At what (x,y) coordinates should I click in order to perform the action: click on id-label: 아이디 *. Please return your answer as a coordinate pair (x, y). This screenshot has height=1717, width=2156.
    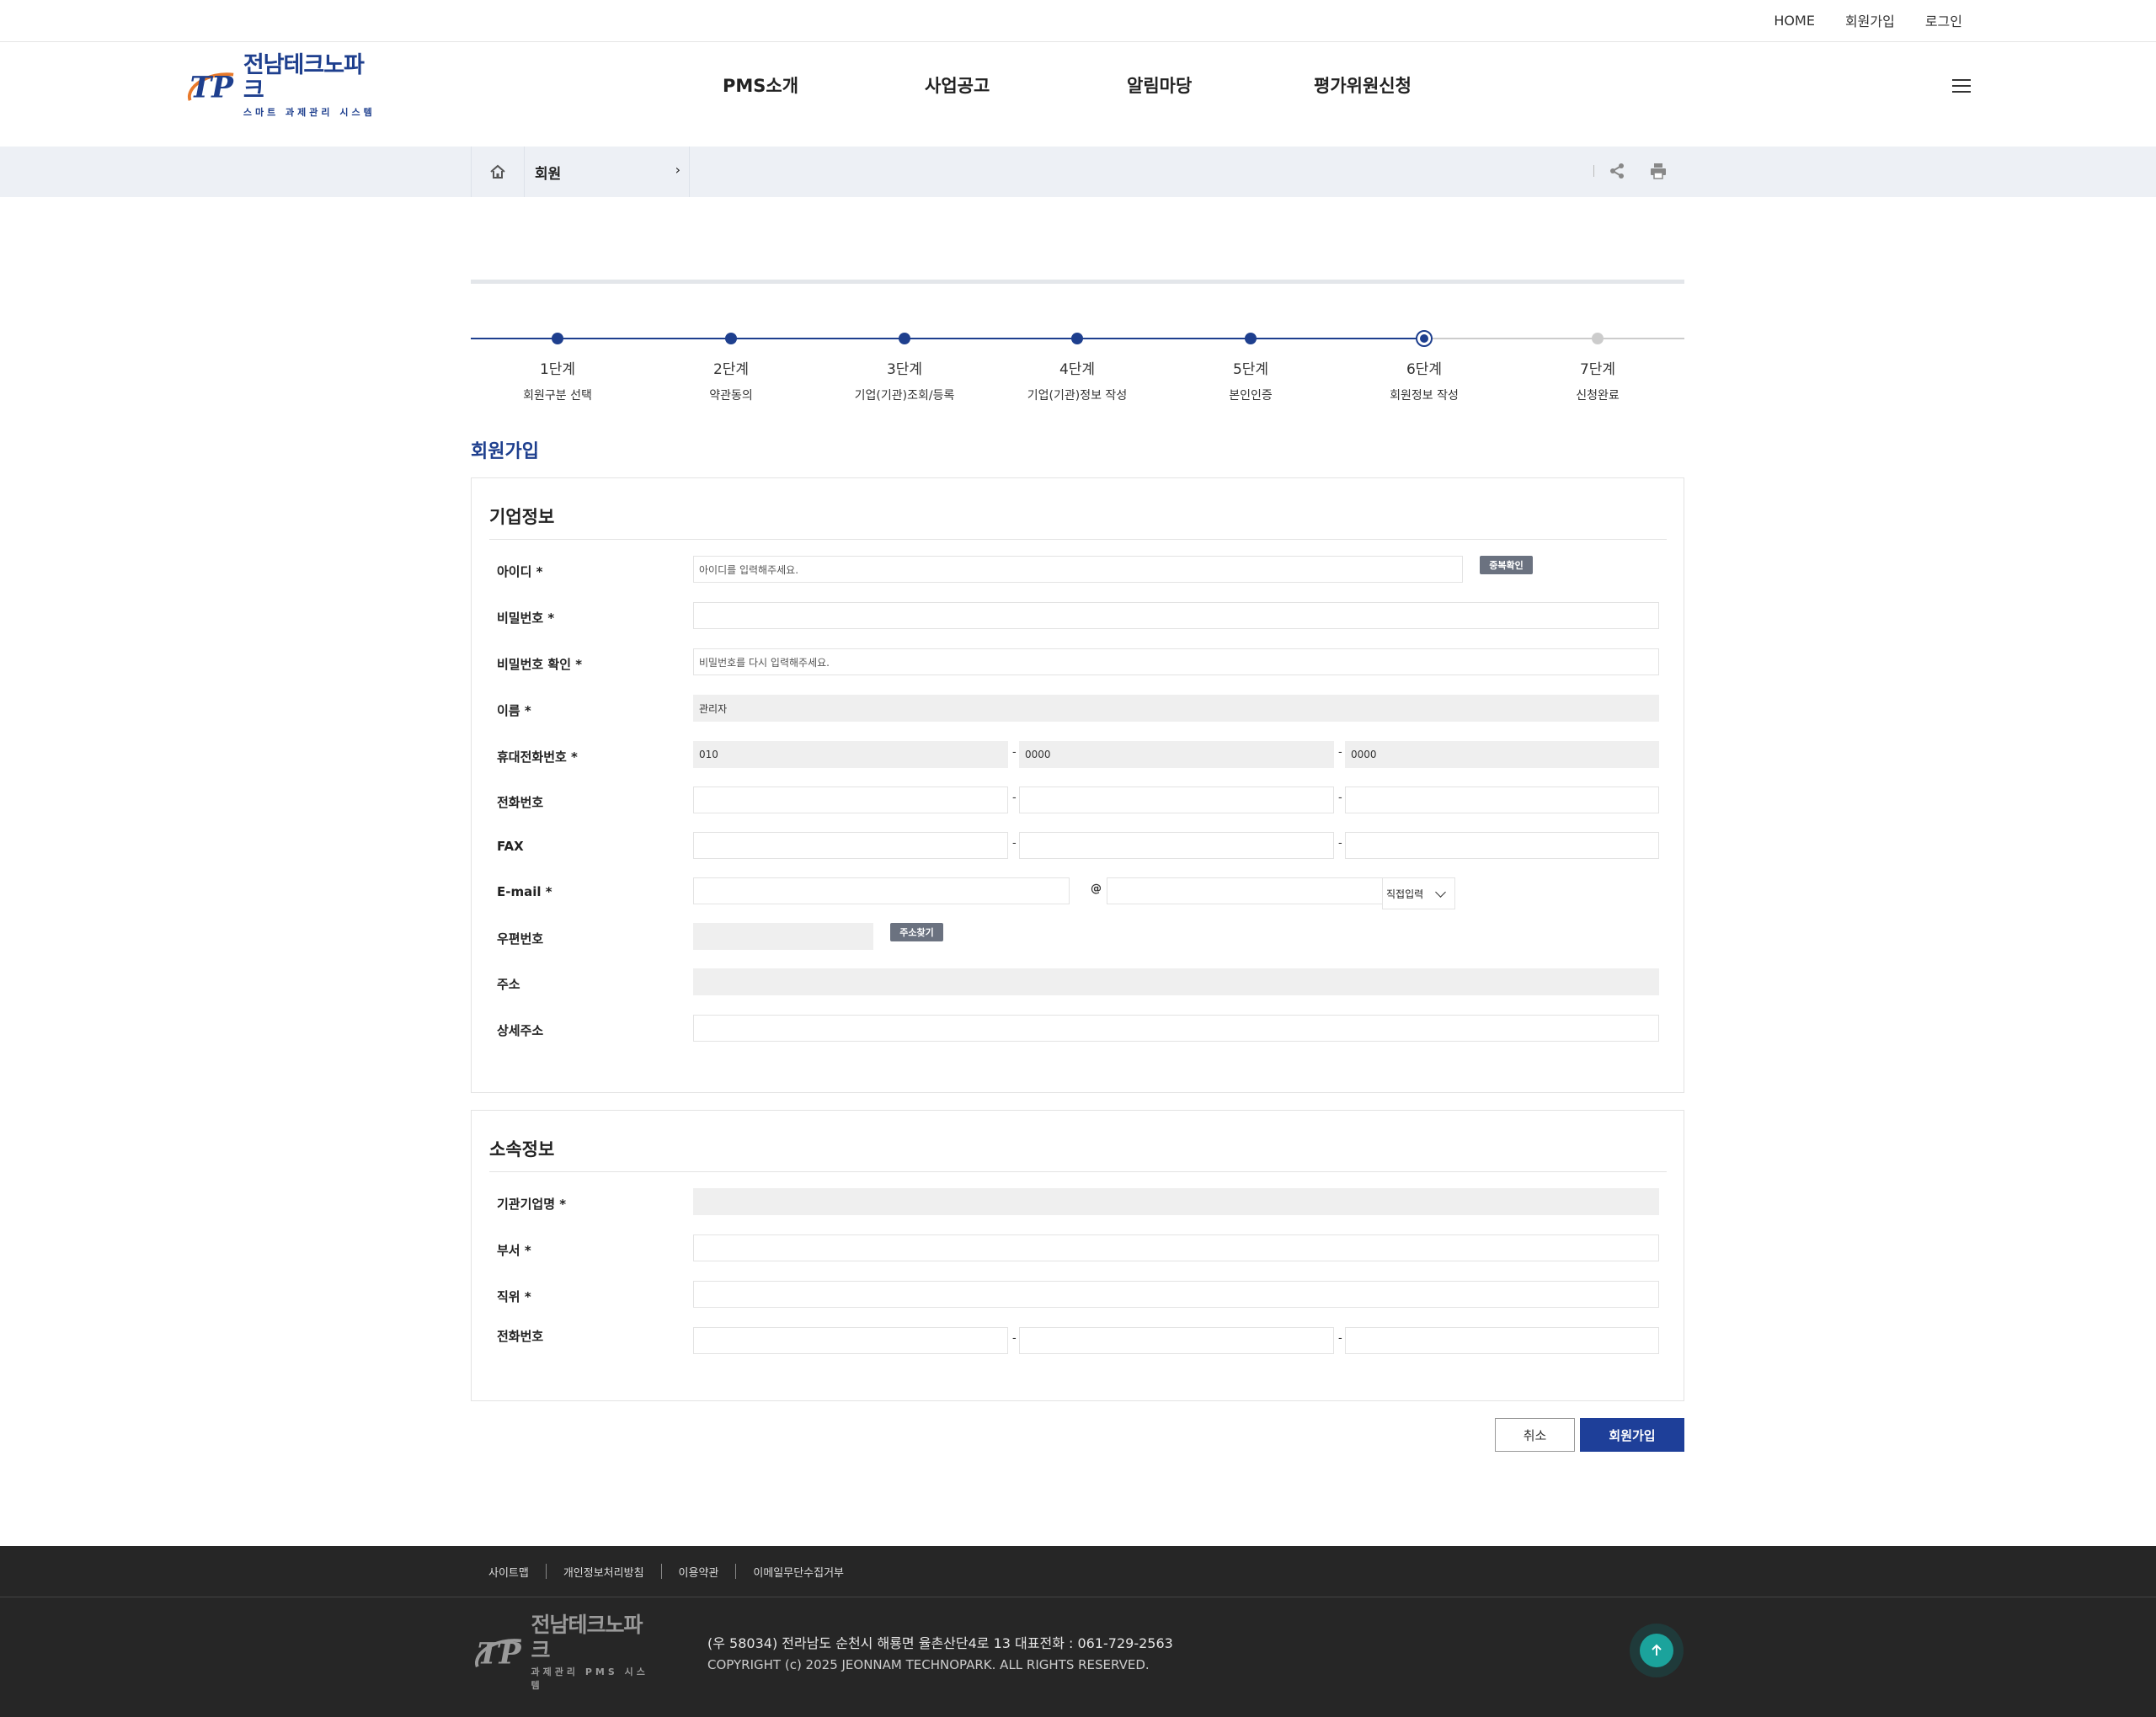
    Looking at the image, I should click on (520, 571).